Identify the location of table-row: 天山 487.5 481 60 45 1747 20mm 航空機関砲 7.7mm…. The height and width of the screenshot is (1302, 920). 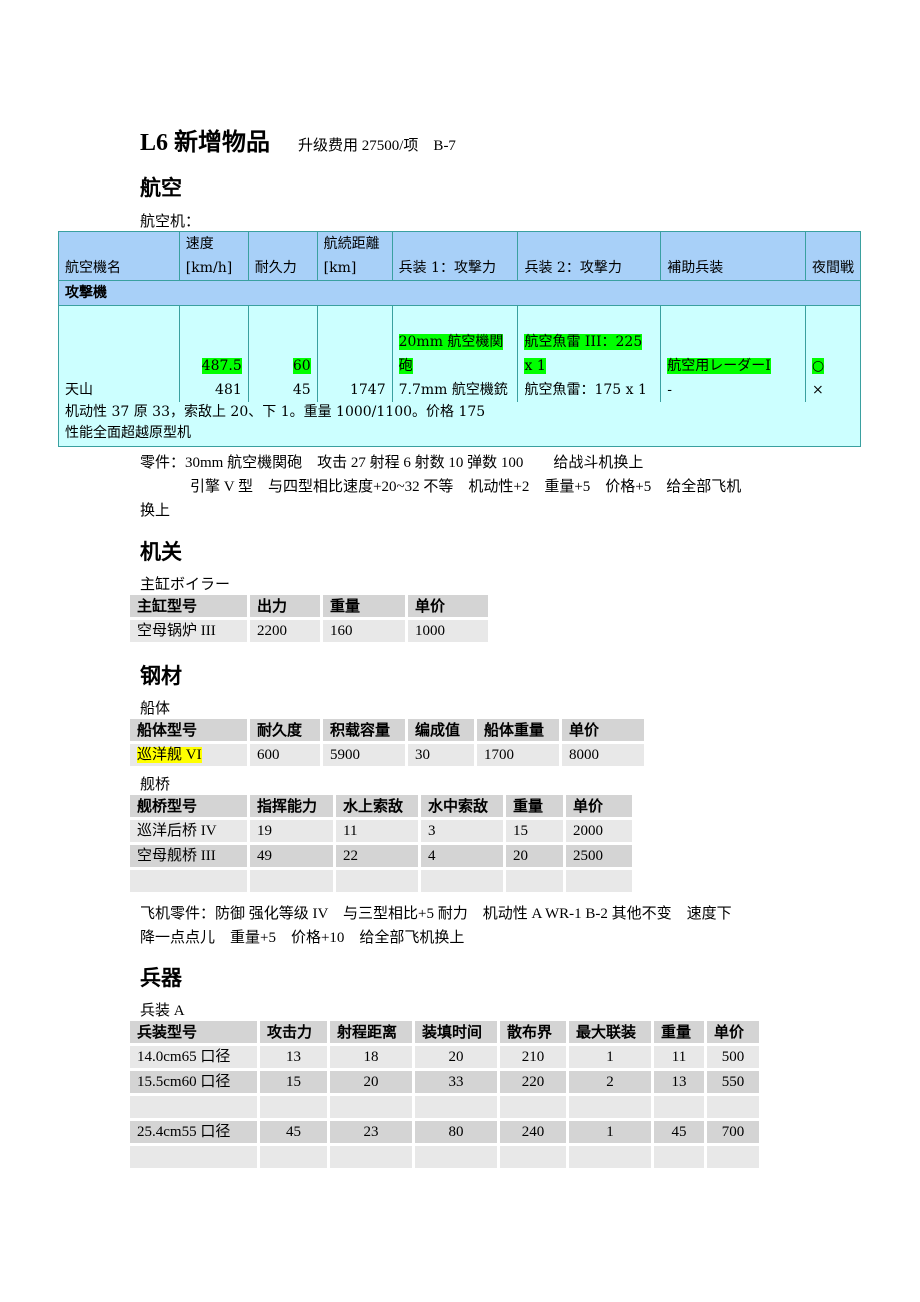
(459, 353).